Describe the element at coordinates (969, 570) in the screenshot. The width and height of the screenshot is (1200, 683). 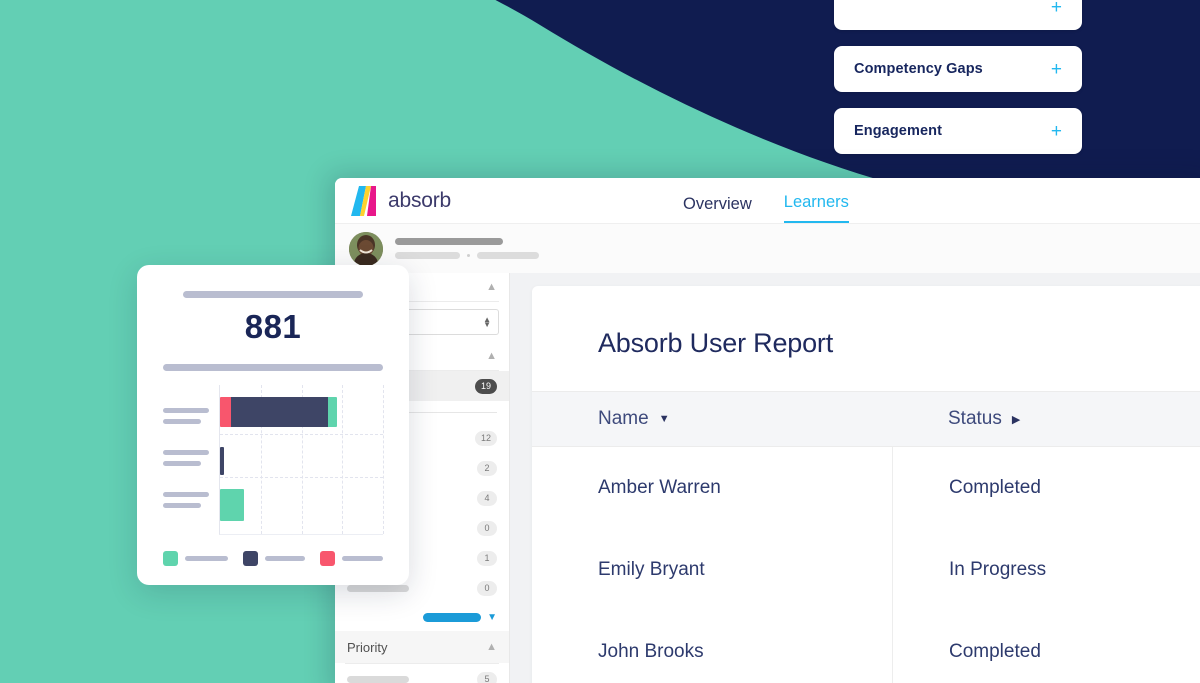
I see `cell-status: In Progress` at that location.